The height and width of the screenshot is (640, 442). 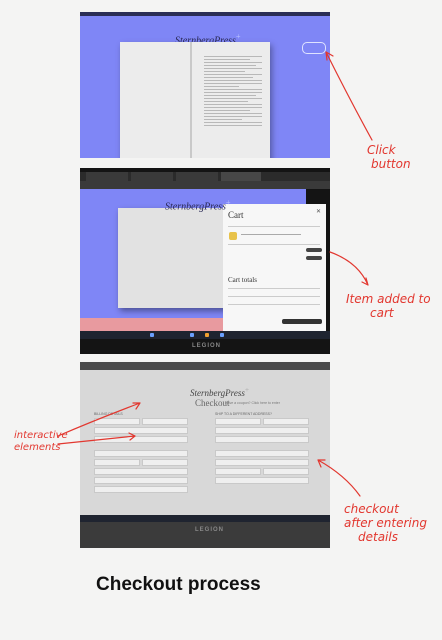 I want to click on page-caption: Checkout process, so click(x=178, y=584).